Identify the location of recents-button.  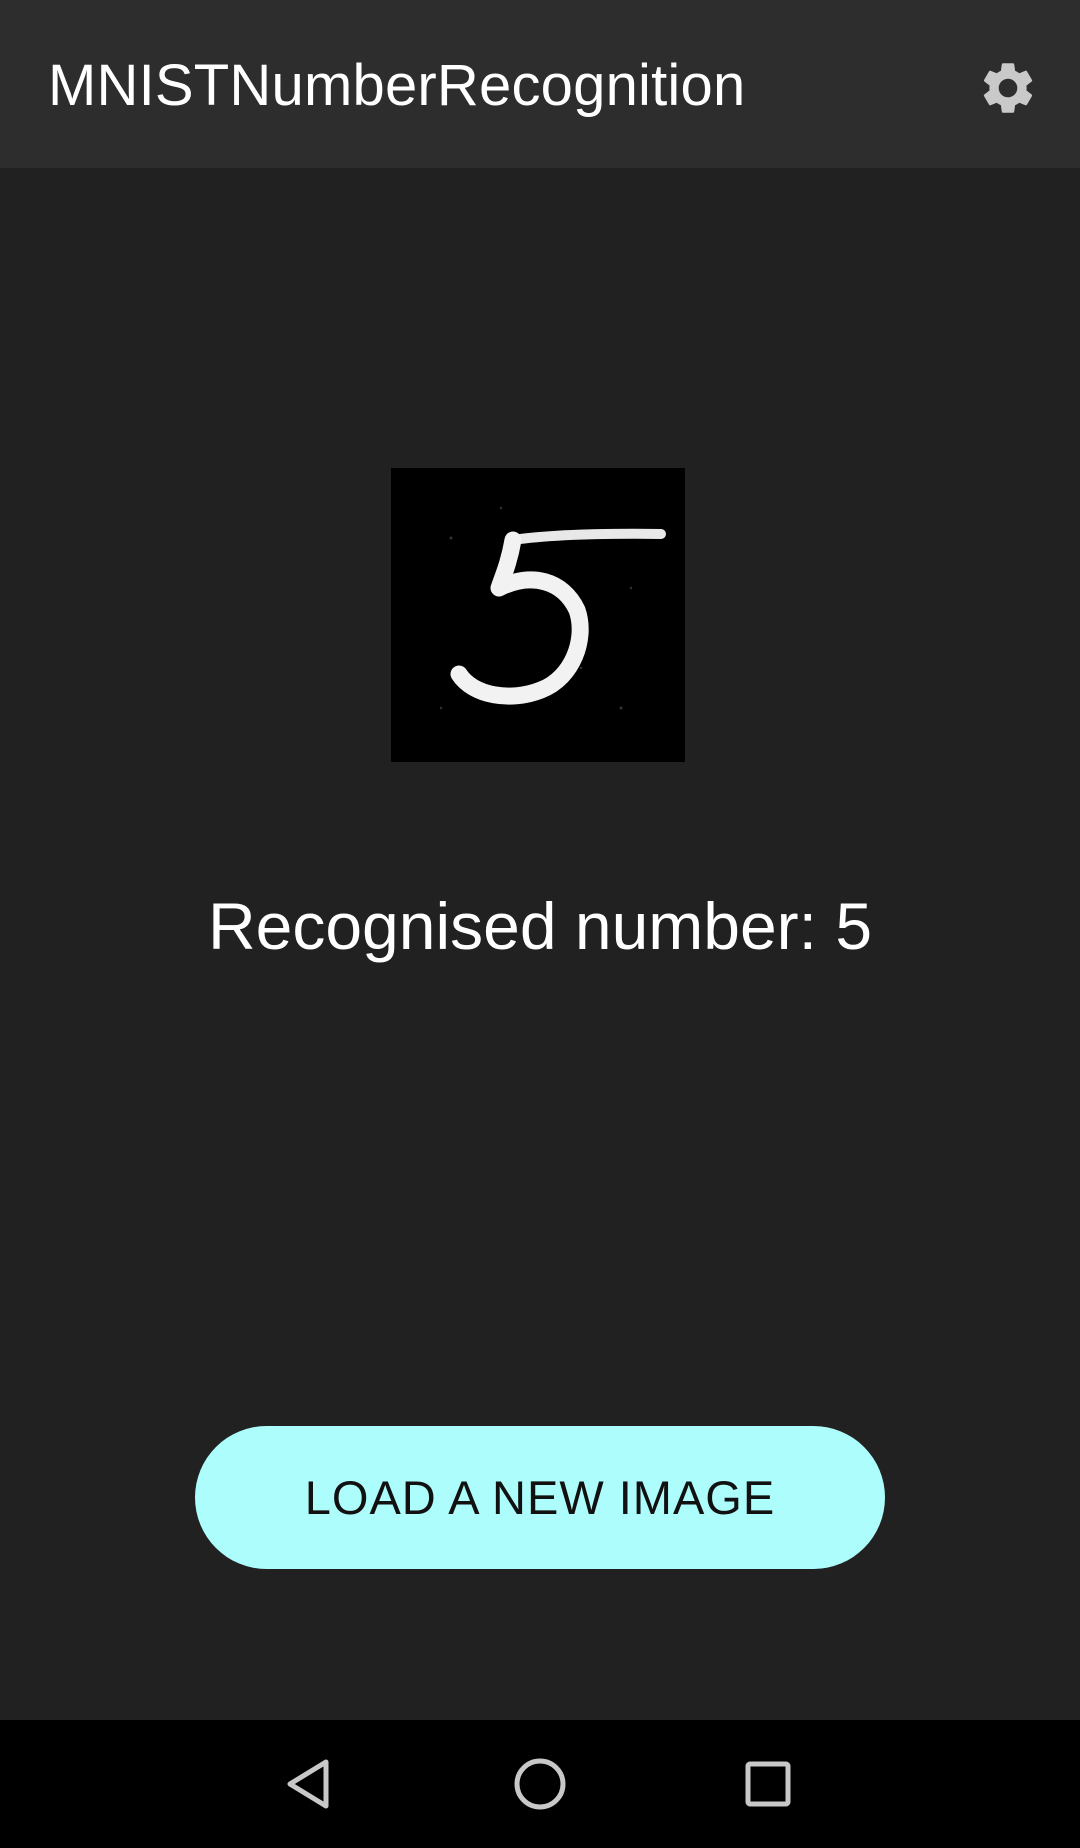
(768, 1784).